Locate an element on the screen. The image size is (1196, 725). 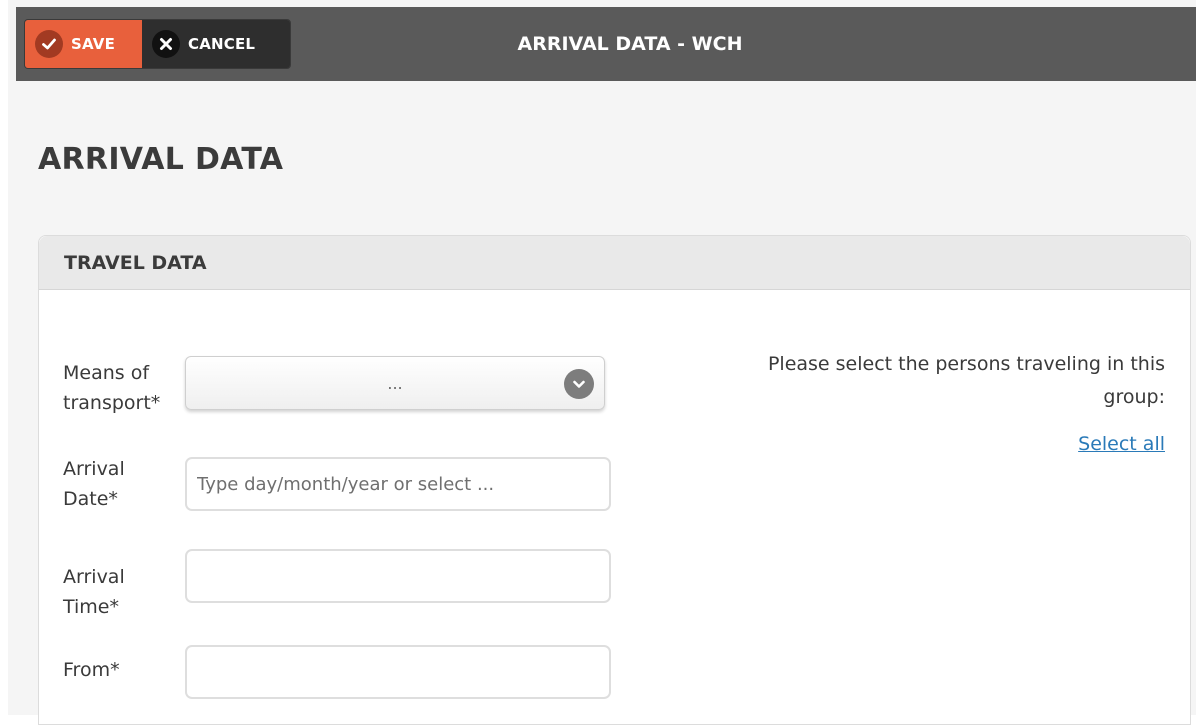
toolbar: ARRIVAL DATA - WCH SAVE CANCEL is located at coordinates (606, 44).